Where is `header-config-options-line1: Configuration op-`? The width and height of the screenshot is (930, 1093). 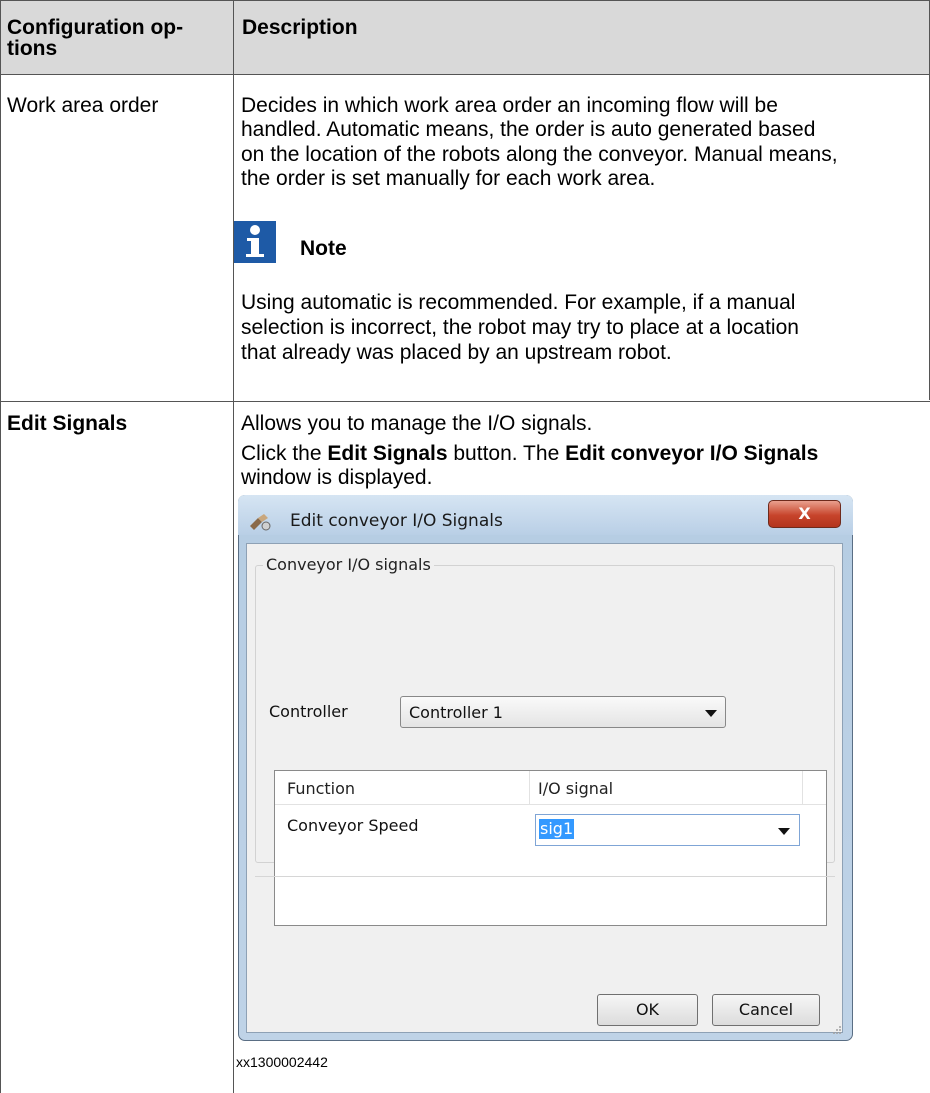
header-config-options-line1: Configuration op- is located at coordinates (95, 27).